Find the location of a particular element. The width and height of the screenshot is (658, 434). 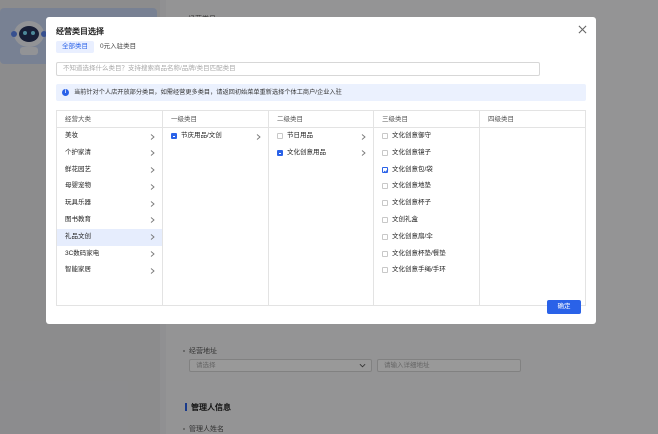

column-header: 经营大类 is located at coordinates (109, 119).